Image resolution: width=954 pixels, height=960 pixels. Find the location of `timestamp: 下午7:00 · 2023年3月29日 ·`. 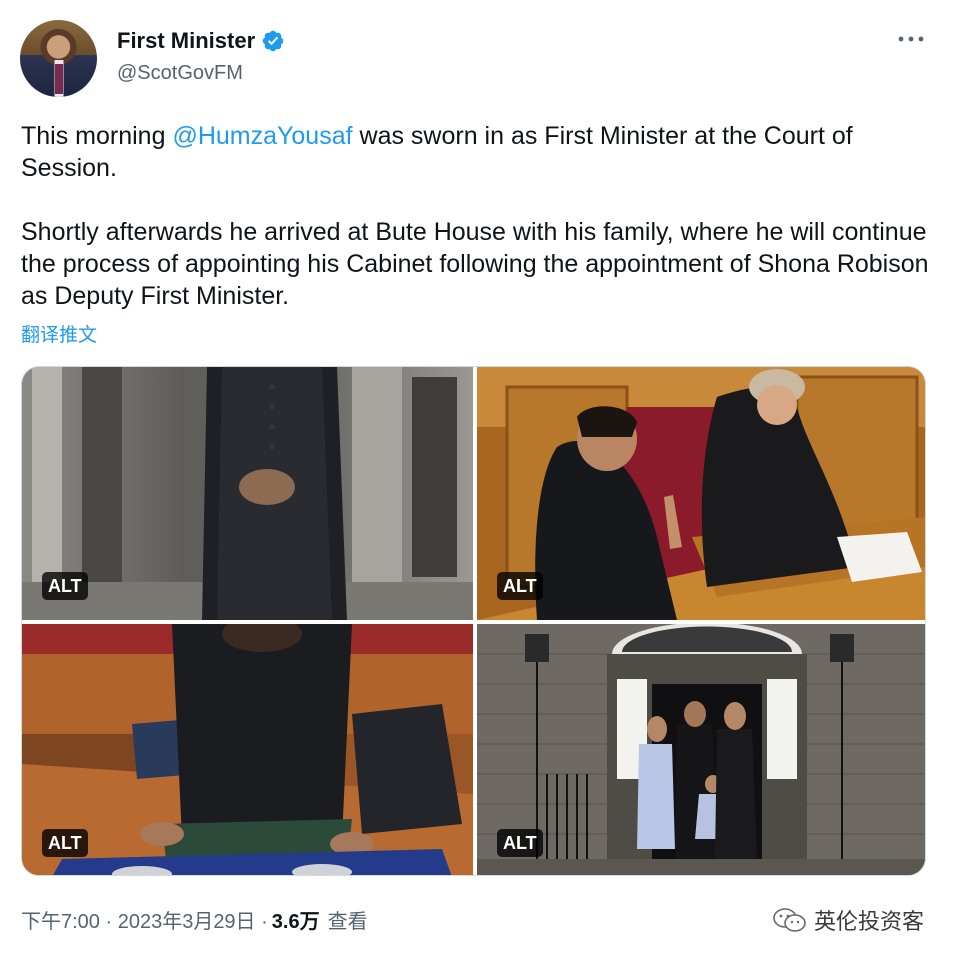

timestamp: 下午7:00 · 2023年3月29日 · is located at coordinates (144, 919).